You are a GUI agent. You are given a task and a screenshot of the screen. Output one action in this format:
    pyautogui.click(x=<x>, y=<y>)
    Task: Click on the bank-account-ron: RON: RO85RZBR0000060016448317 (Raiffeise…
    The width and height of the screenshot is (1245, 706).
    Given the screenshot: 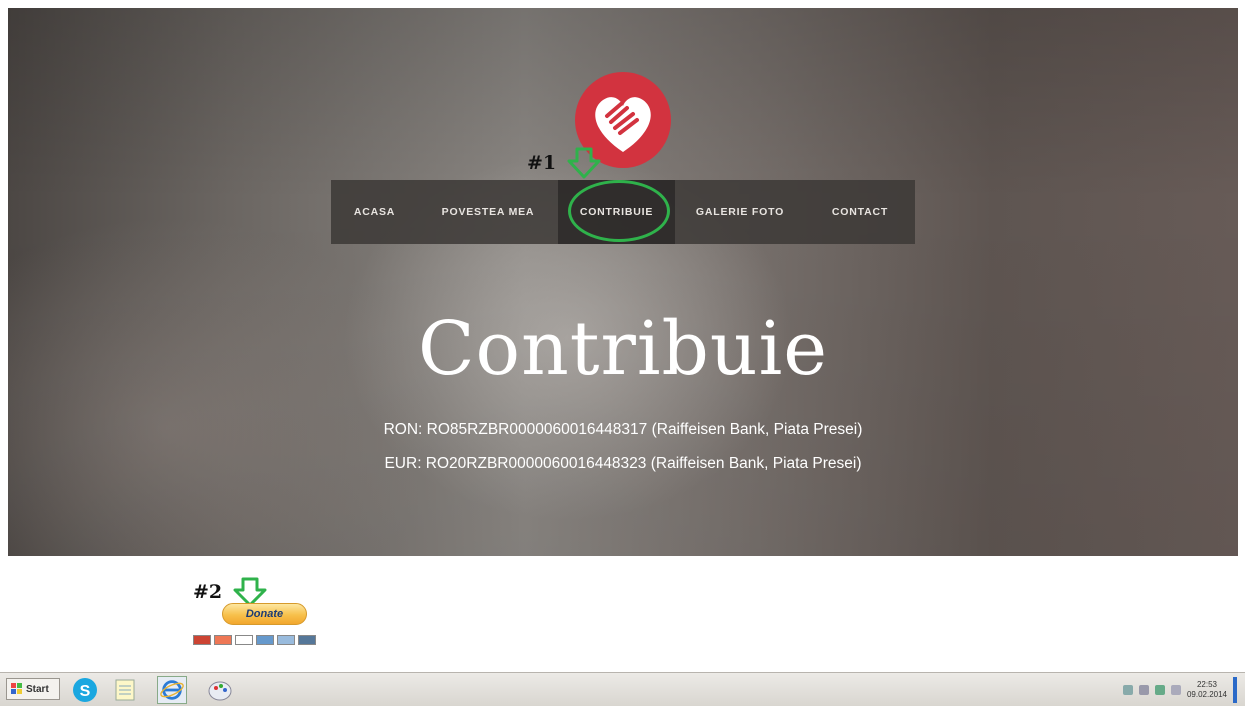 What is the action you would take?
    pyautogui.click(x=623, y=429)
    